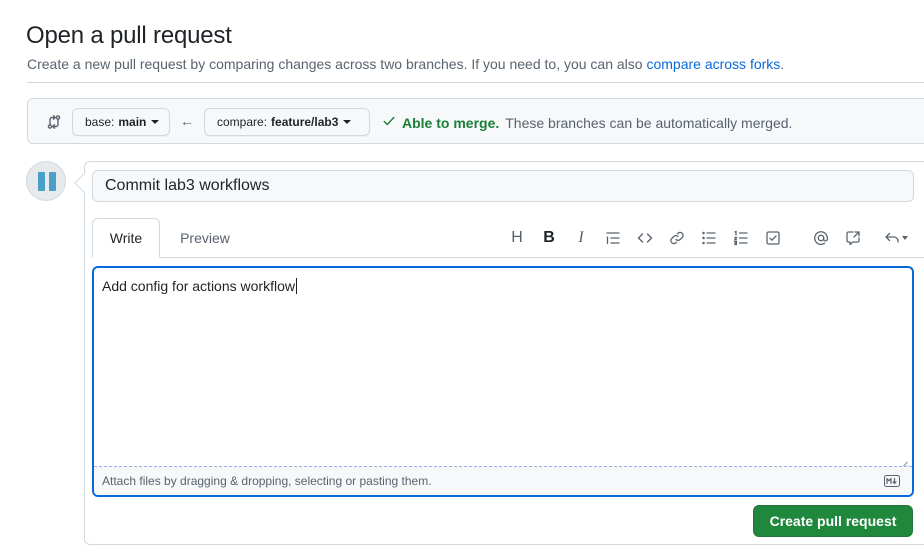 Image resolution: width=924 pixels, height=559 pixels. I want to click on link-button, so click(677, 238).